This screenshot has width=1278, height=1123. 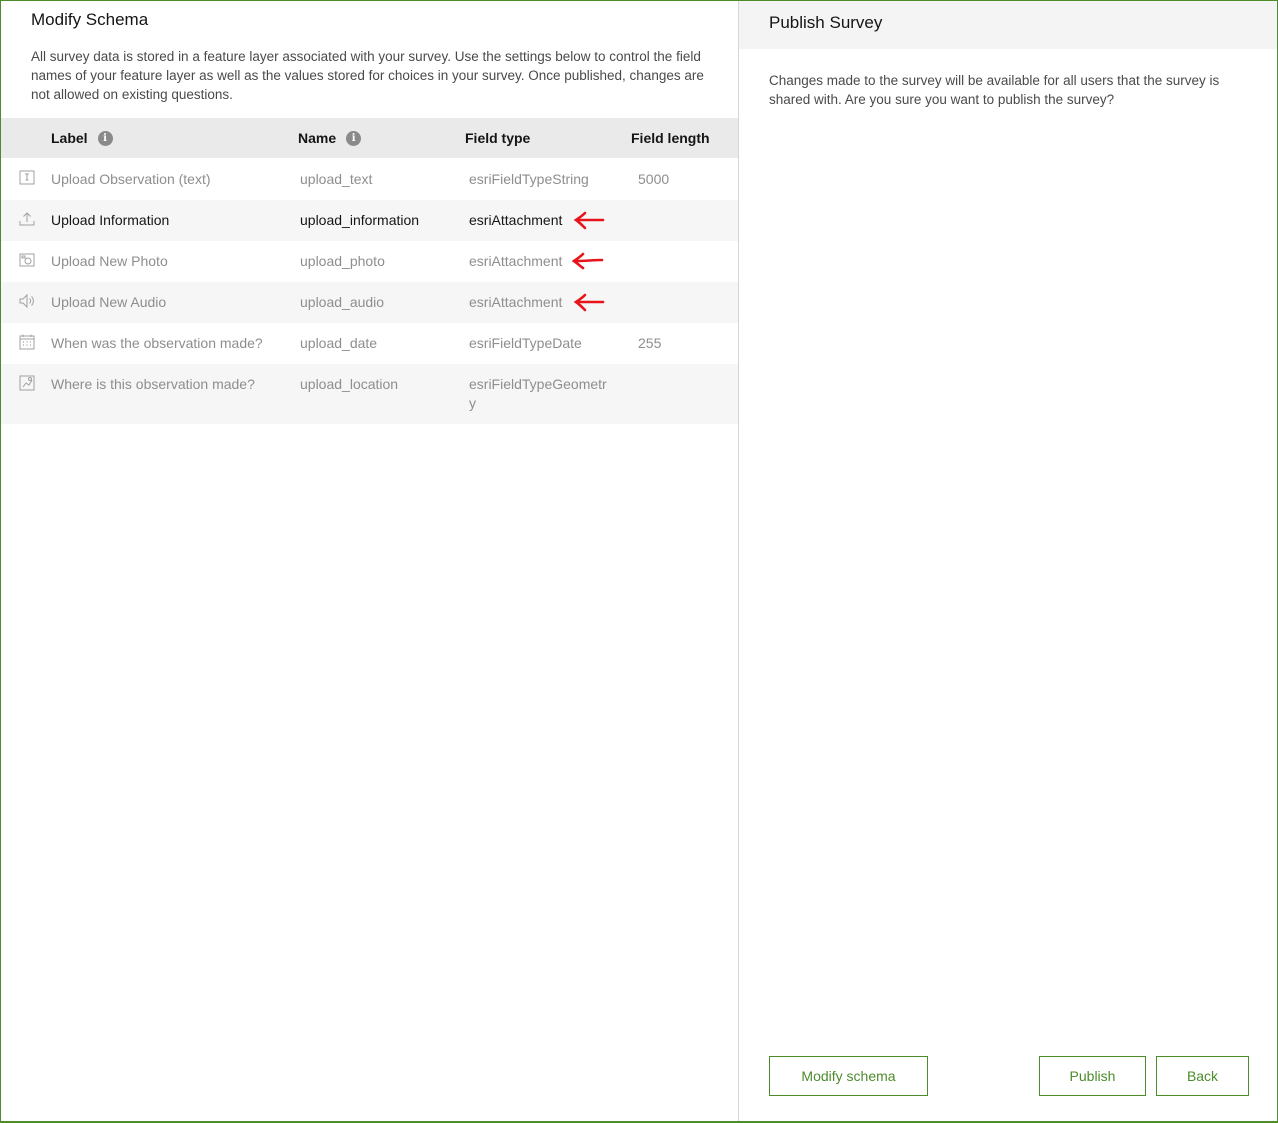 I want to click on camera-icon, so click(x=27, y=260).